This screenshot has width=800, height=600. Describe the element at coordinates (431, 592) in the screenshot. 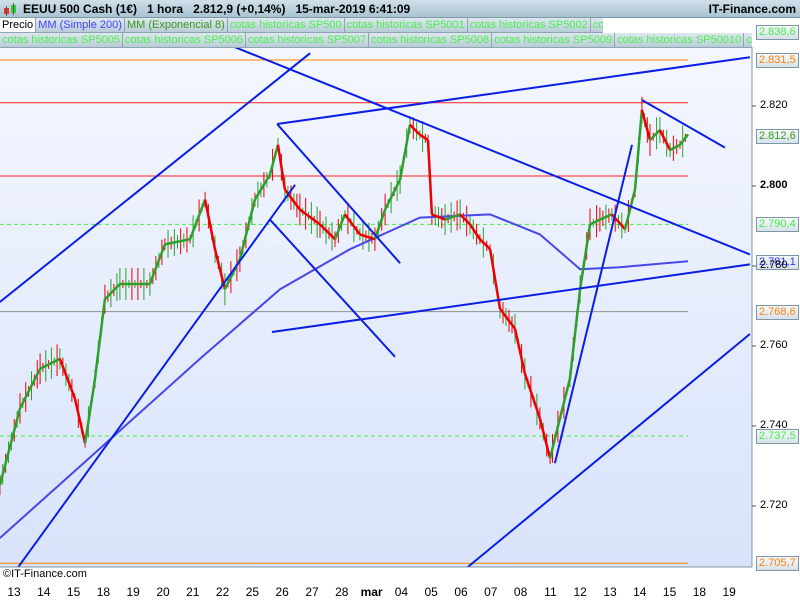

I see `x-tick-label: 05` at that location.